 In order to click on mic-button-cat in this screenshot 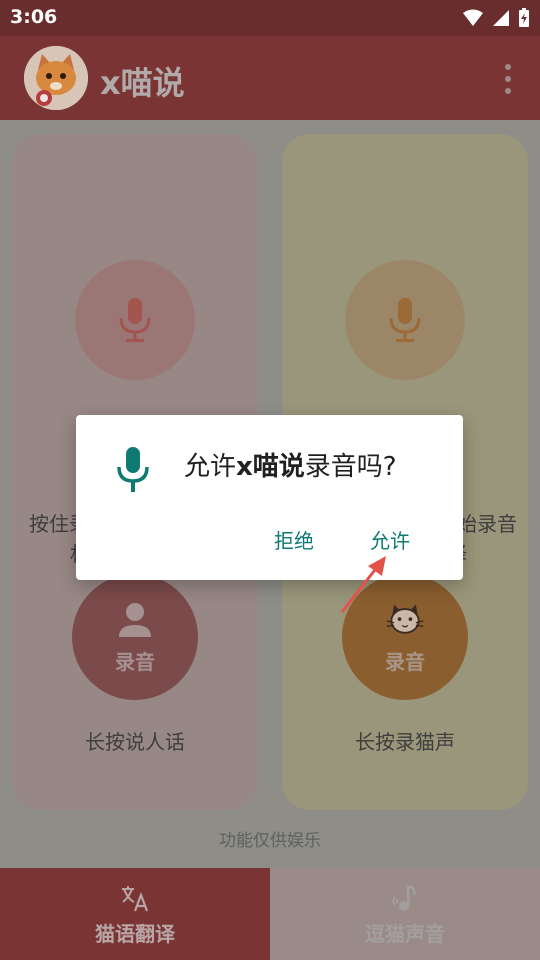, I will do `click(405, 320)`.